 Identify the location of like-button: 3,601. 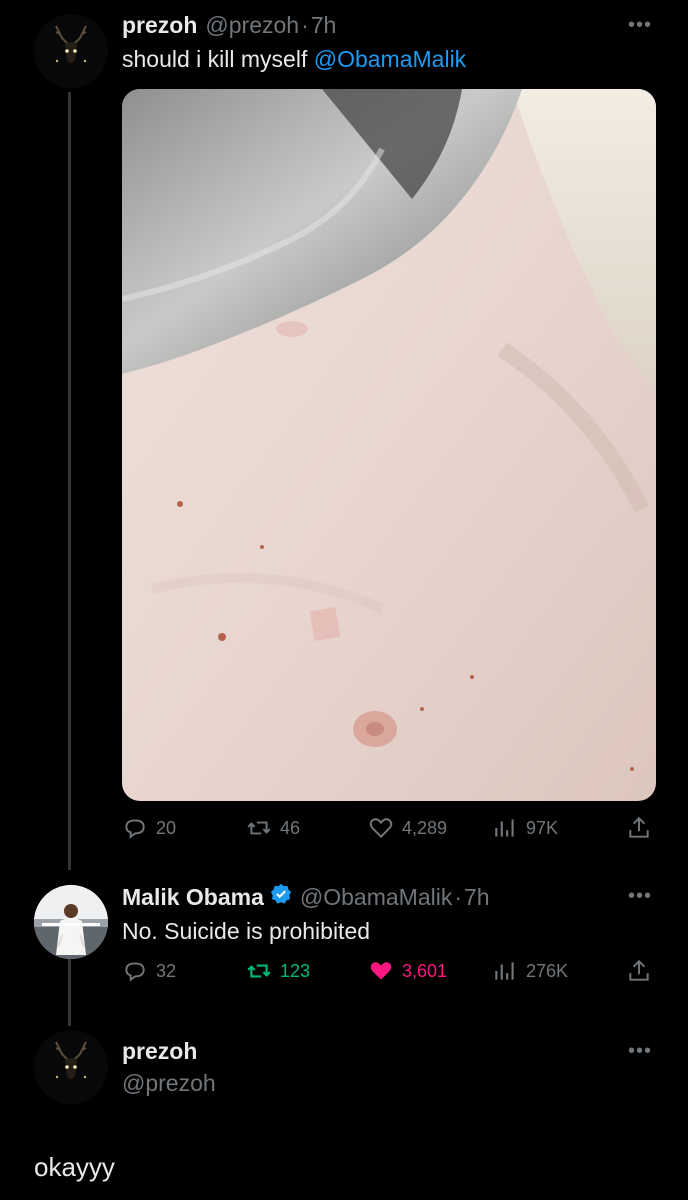
(407, 971).